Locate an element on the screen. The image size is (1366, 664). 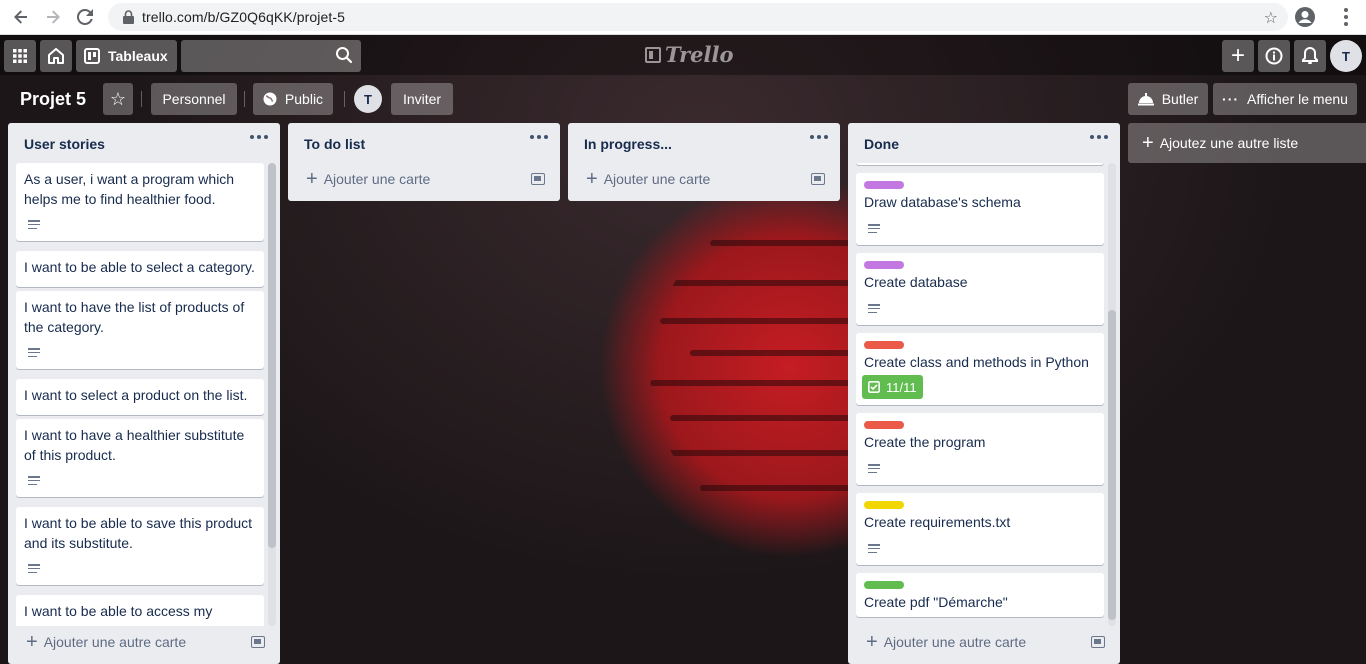
info-button is located at coordinates (1274, 56).